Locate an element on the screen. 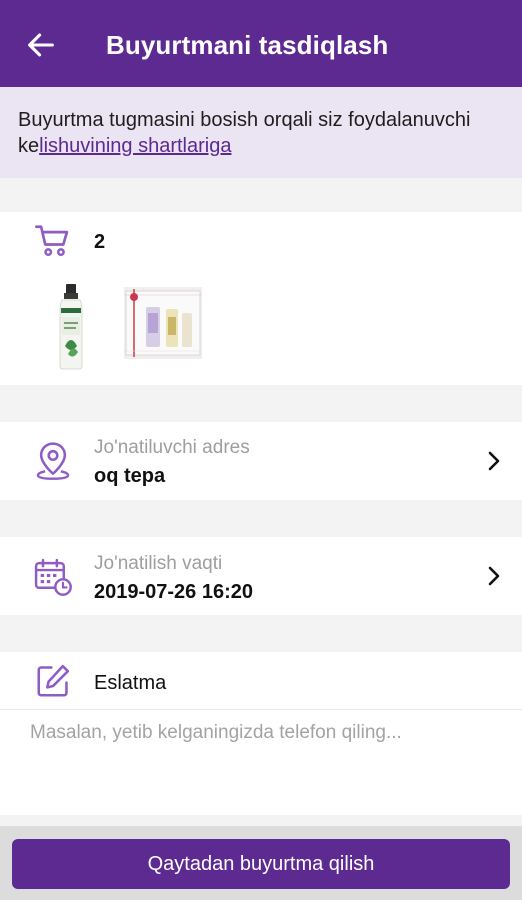 The width and height of the screenshot is (522, 900). product-thumbnail-gift-set is located at coordinates (163, 323).